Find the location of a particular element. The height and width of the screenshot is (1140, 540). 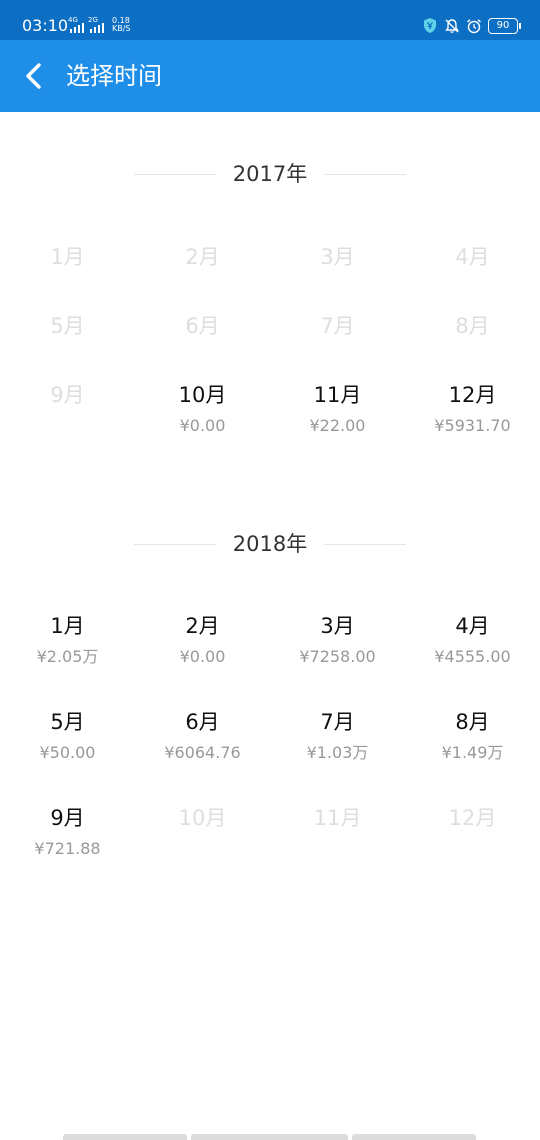

month-cell: 10月 is located at coordinates (202, 818).